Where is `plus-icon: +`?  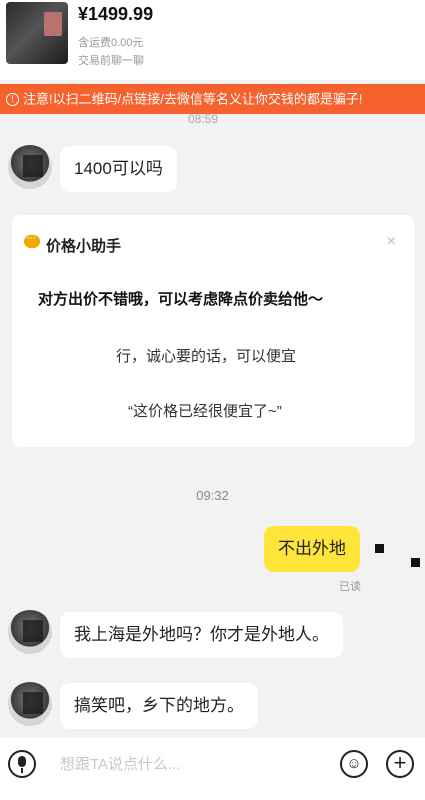
plus-icon: + is located at coordinates (400, 764).